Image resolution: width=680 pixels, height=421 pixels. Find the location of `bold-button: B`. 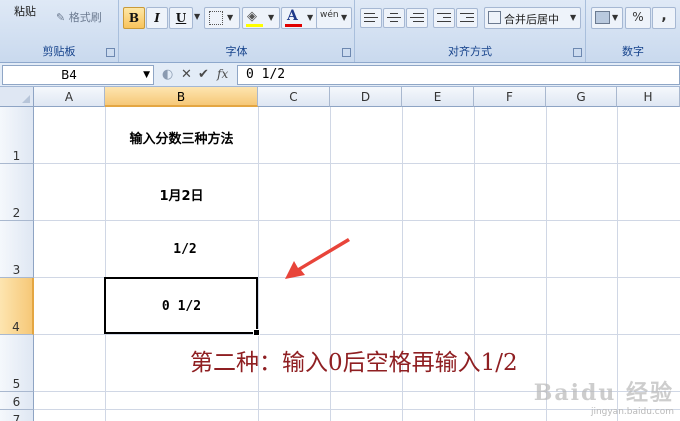

bold-button: B is located at coordinates (134, 18).